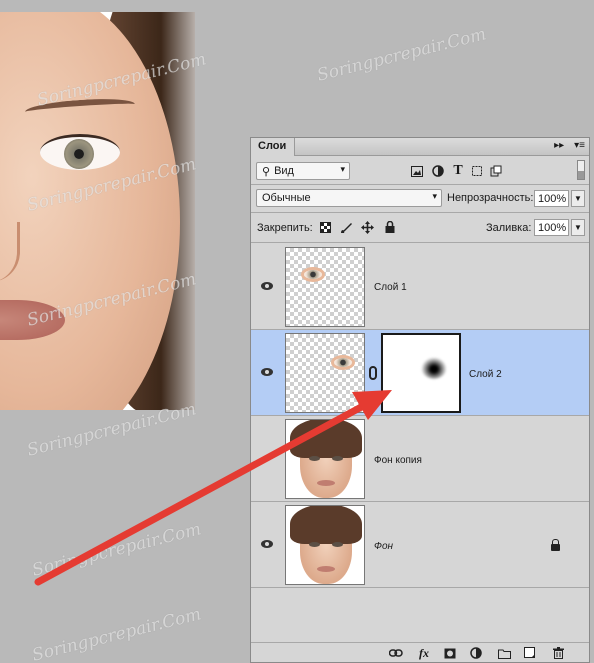  Describe the element at coordinates (286, 198) in the screenshot. I see `blend-mode-value: Обычные` at that location.